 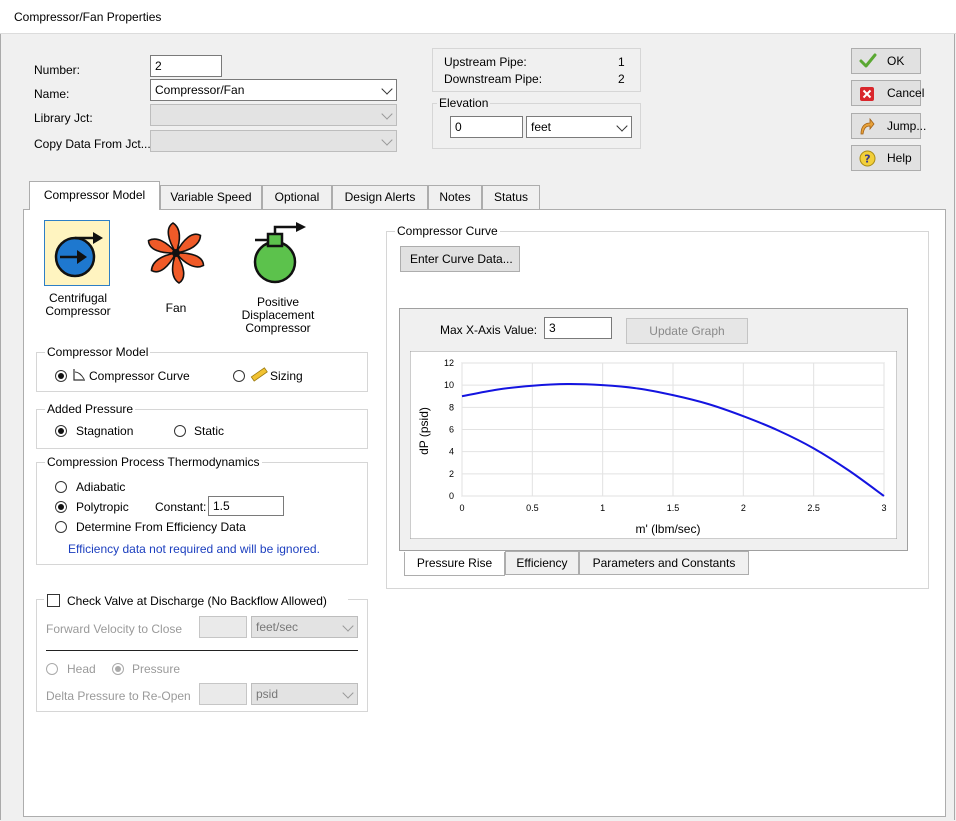 I want to click on check-valve-checkbox, so click(x=53, y=600).